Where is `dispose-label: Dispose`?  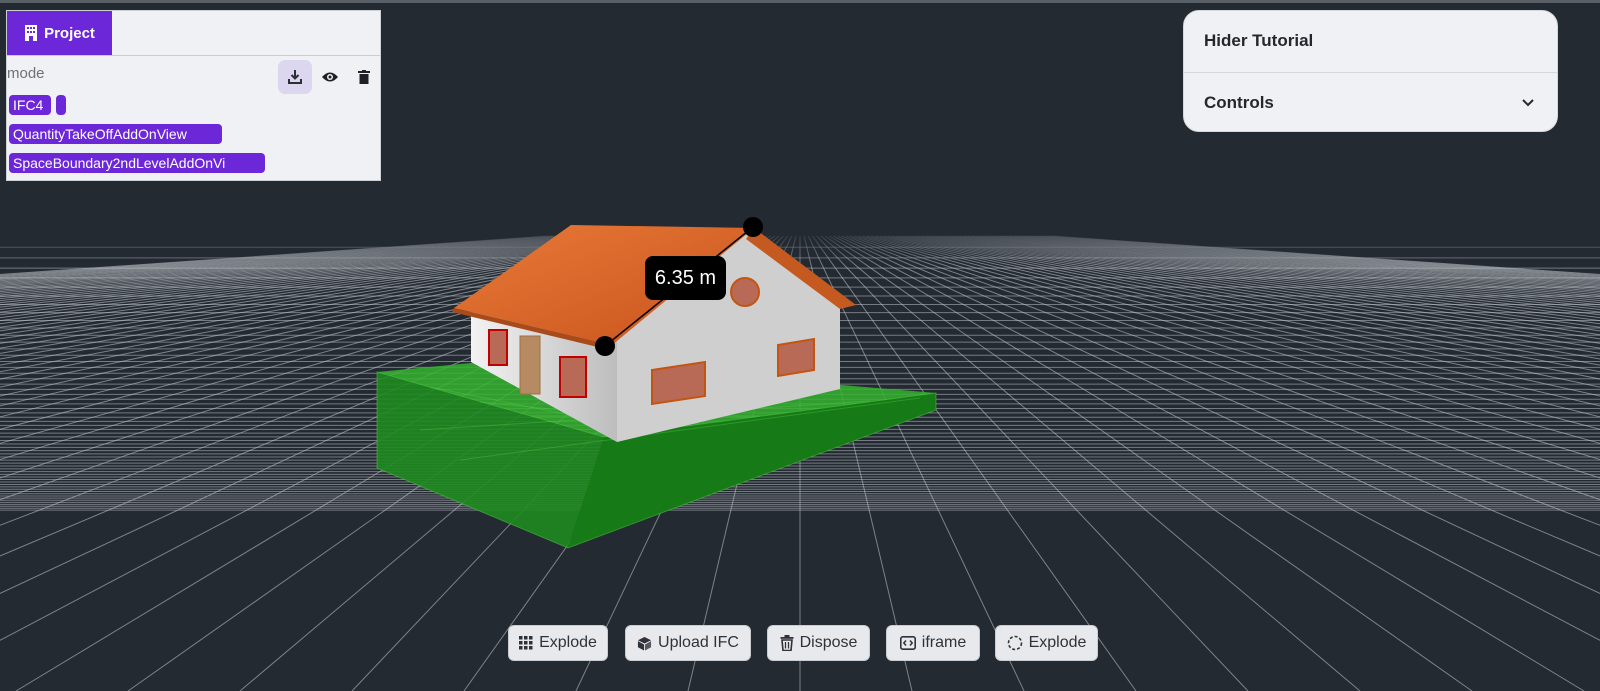 dispose-label: Dispose is located at coordinates (828, 642).